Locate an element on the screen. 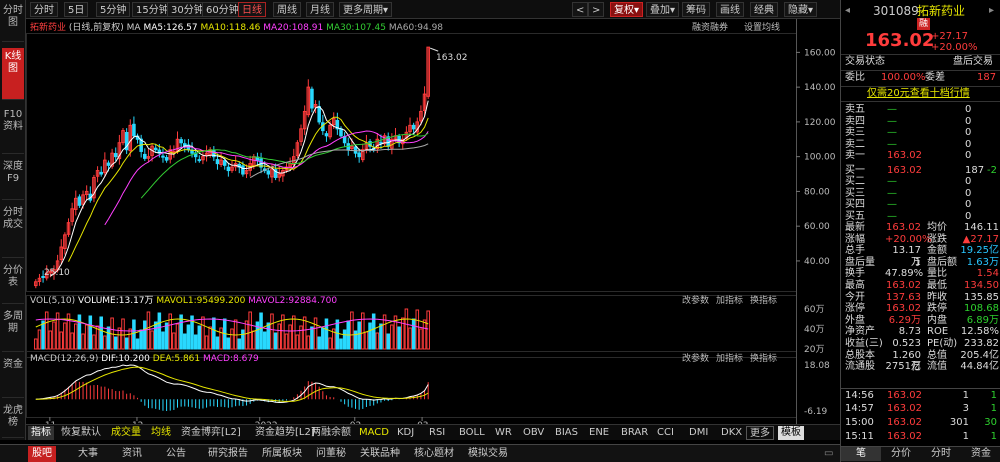 Image resolution: width=1000 pixels, height=462 pixels. ma-settings-link: 设置均线 is located at coordinates (762, 28).